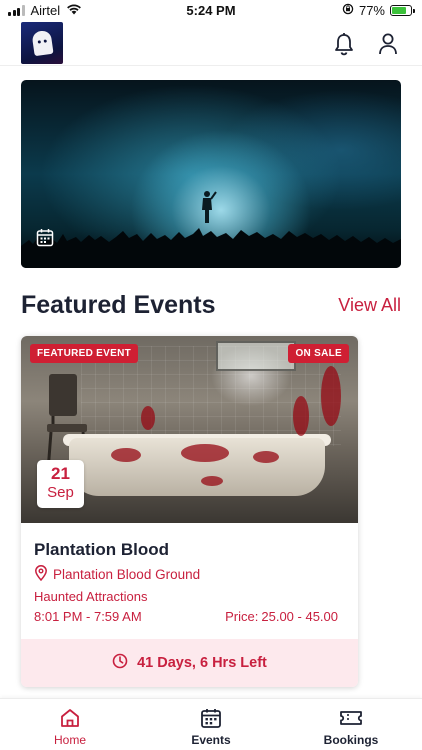 The image size is (422, 750). Describe the element at coordinates (388, 44) in the screenshot. I see `user-icon` at that location.